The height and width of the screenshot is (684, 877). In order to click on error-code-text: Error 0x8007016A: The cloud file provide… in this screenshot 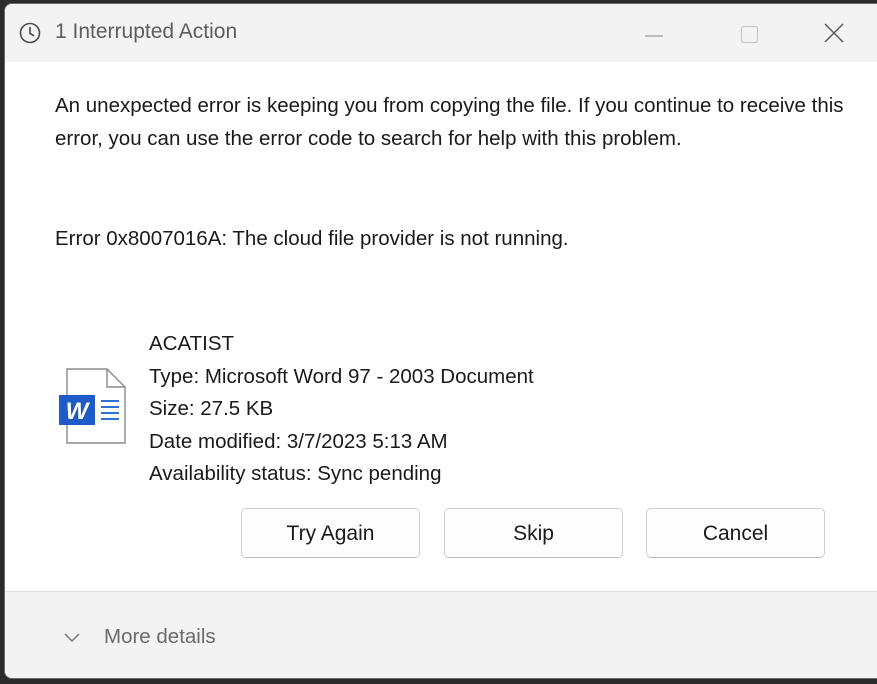, I will do `click(312, 238)`.